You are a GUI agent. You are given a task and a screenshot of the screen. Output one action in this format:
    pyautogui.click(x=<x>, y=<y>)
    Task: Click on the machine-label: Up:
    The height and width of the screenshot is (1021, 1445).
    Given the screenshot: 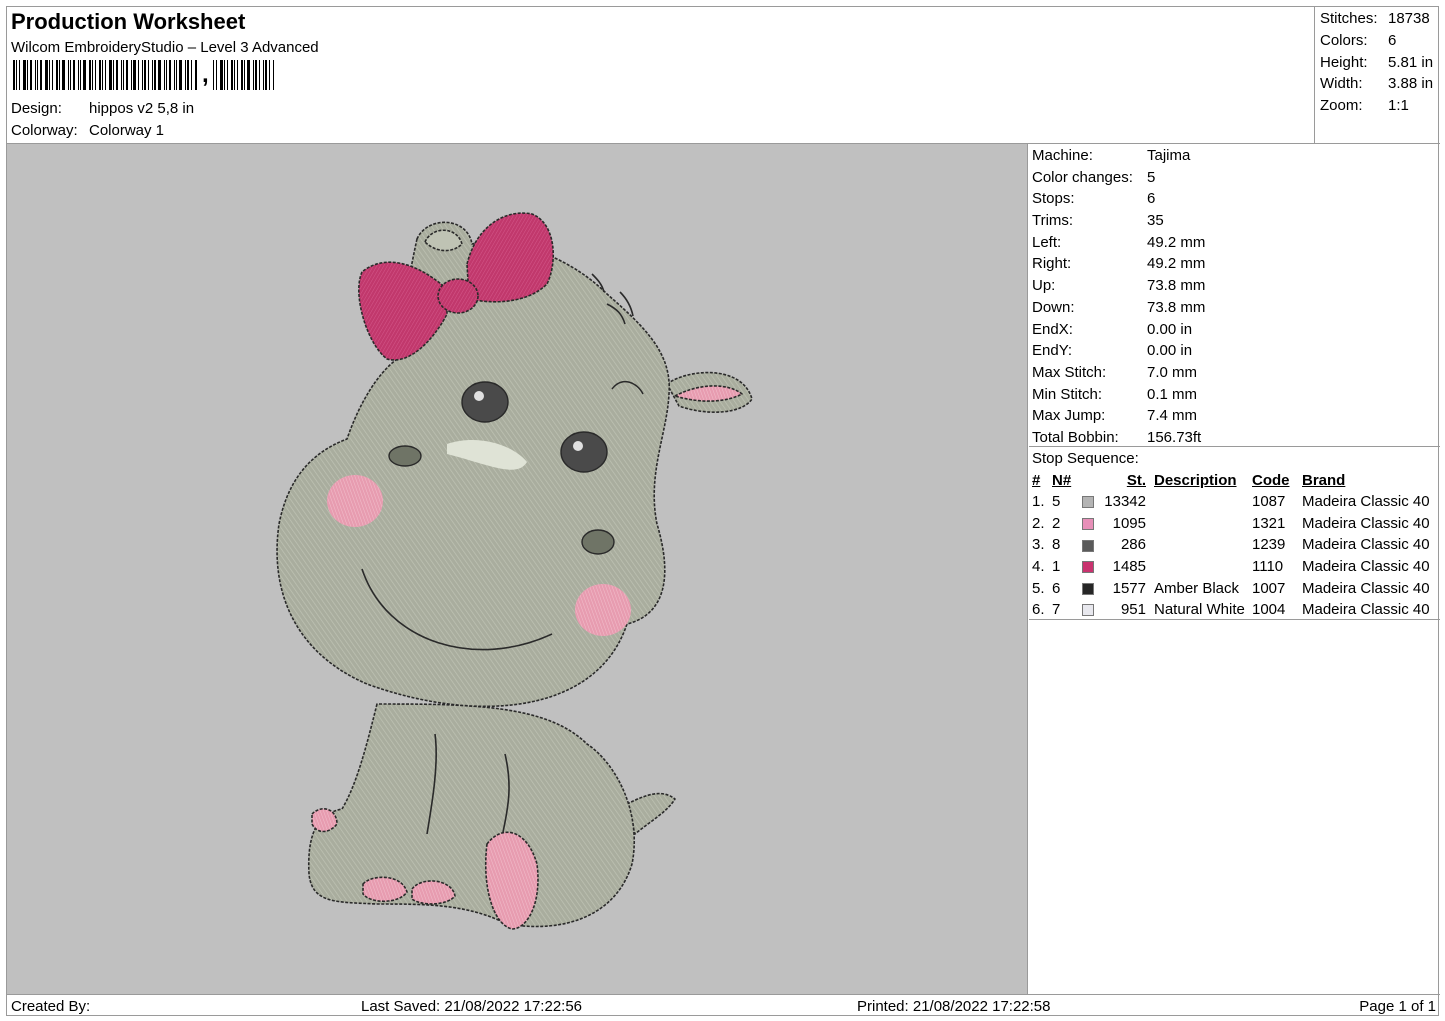 What is the action you would take?
    pyautogui.click(x=1044, y=286)
    